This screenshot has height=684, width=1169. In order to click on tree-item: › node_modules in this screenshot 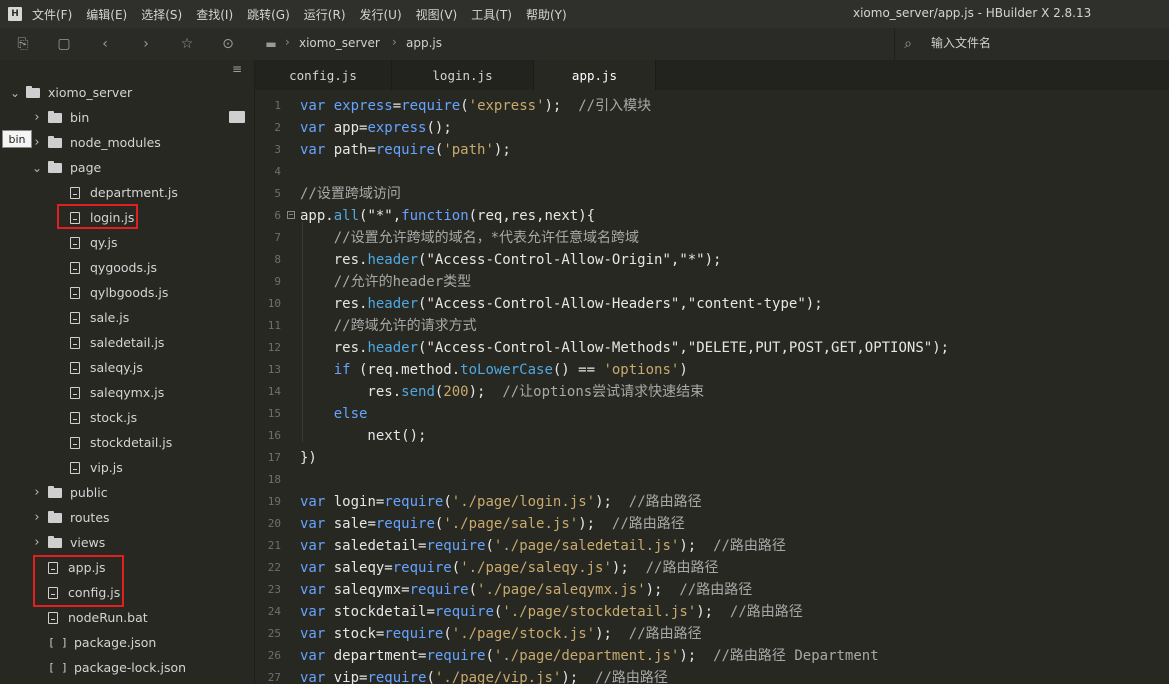, I will do `click(127, 142)`.